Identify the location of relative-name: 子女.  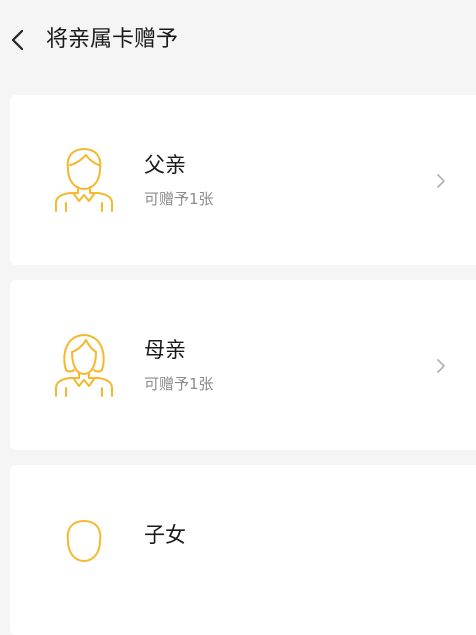
(165, 535).